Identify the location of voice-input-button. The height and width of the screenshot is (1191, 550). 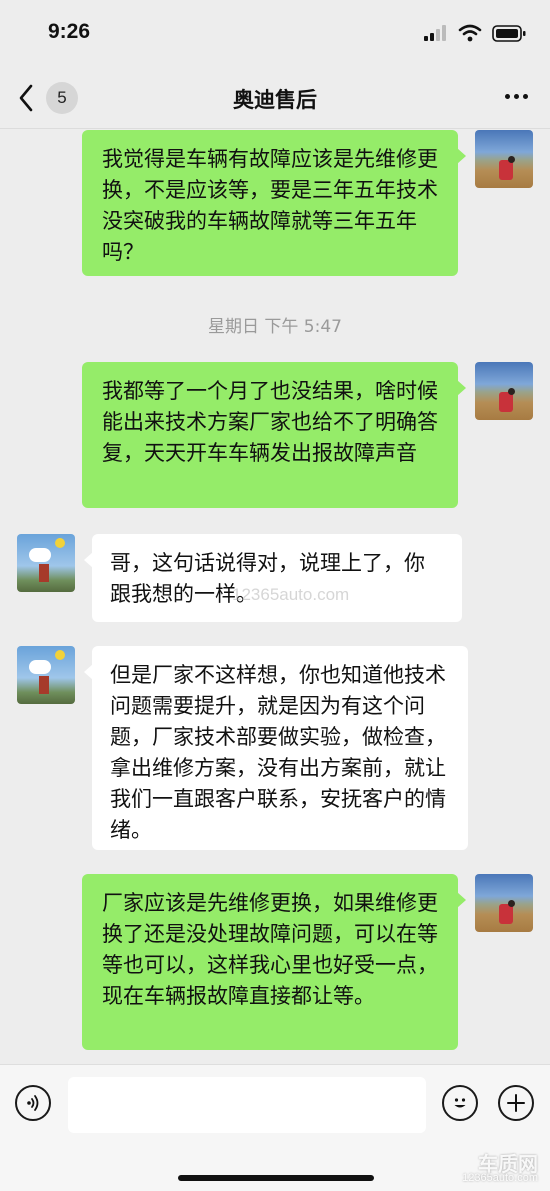
(33, 1103).